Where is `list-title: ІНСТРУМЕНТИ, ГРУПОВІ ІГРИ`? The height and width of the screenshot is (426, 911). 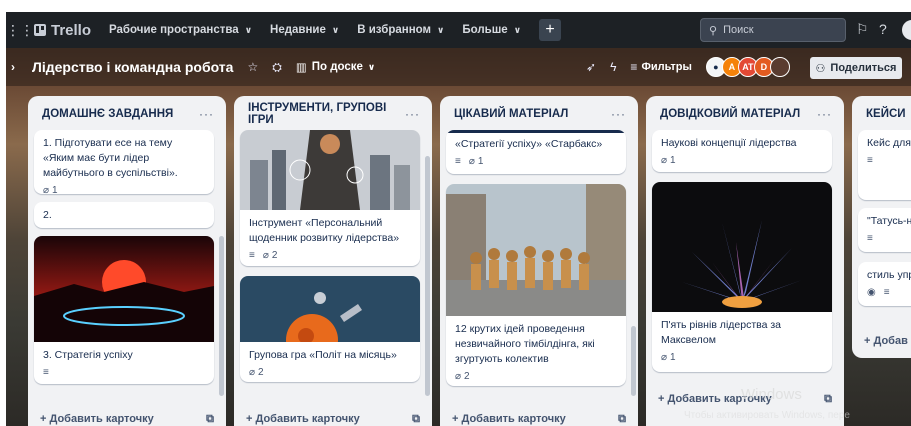 list-title: ІНСТРУМЕНТИ, ГРУПОВІ ІГРИ is located at coordinates (326, 114).